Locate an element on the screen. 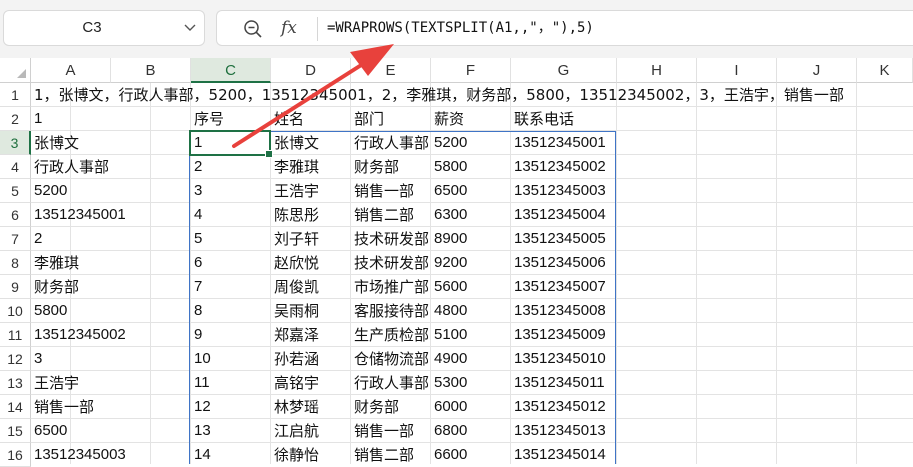 The height and width of the screenshot is (467, 913). column-header-f: F is located at coordinates (471, 70).